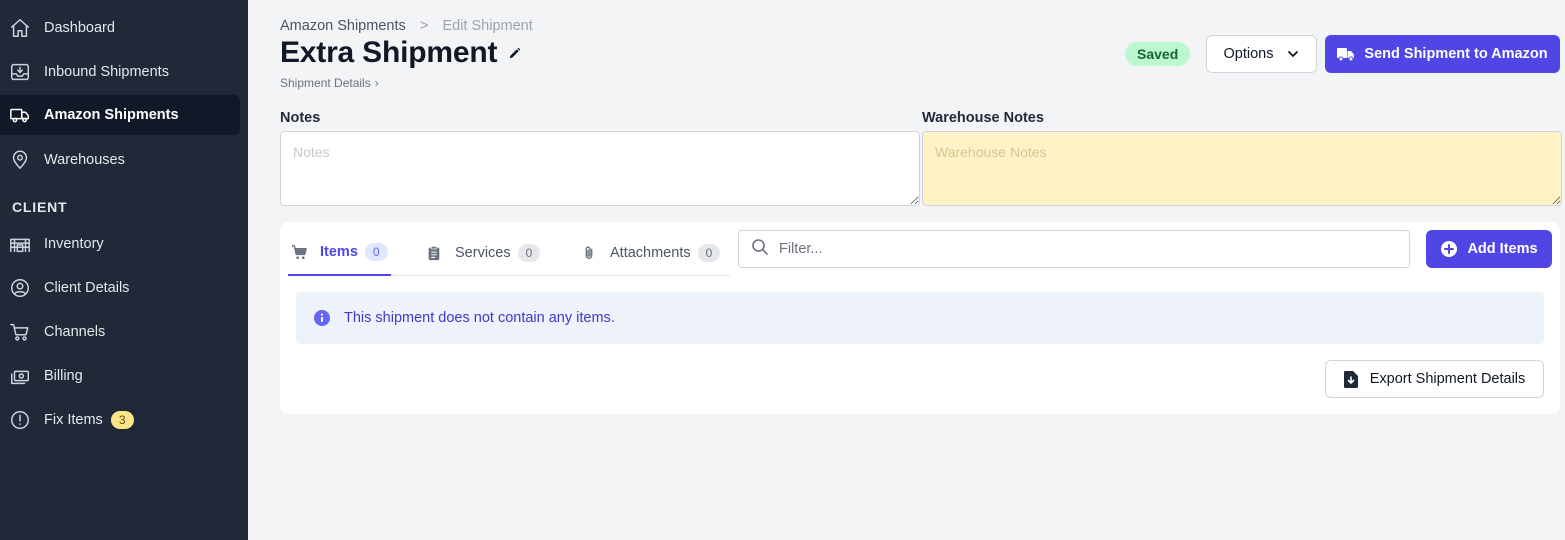  I want to click on fix-items-count-badge: 3, so click(122, 420).